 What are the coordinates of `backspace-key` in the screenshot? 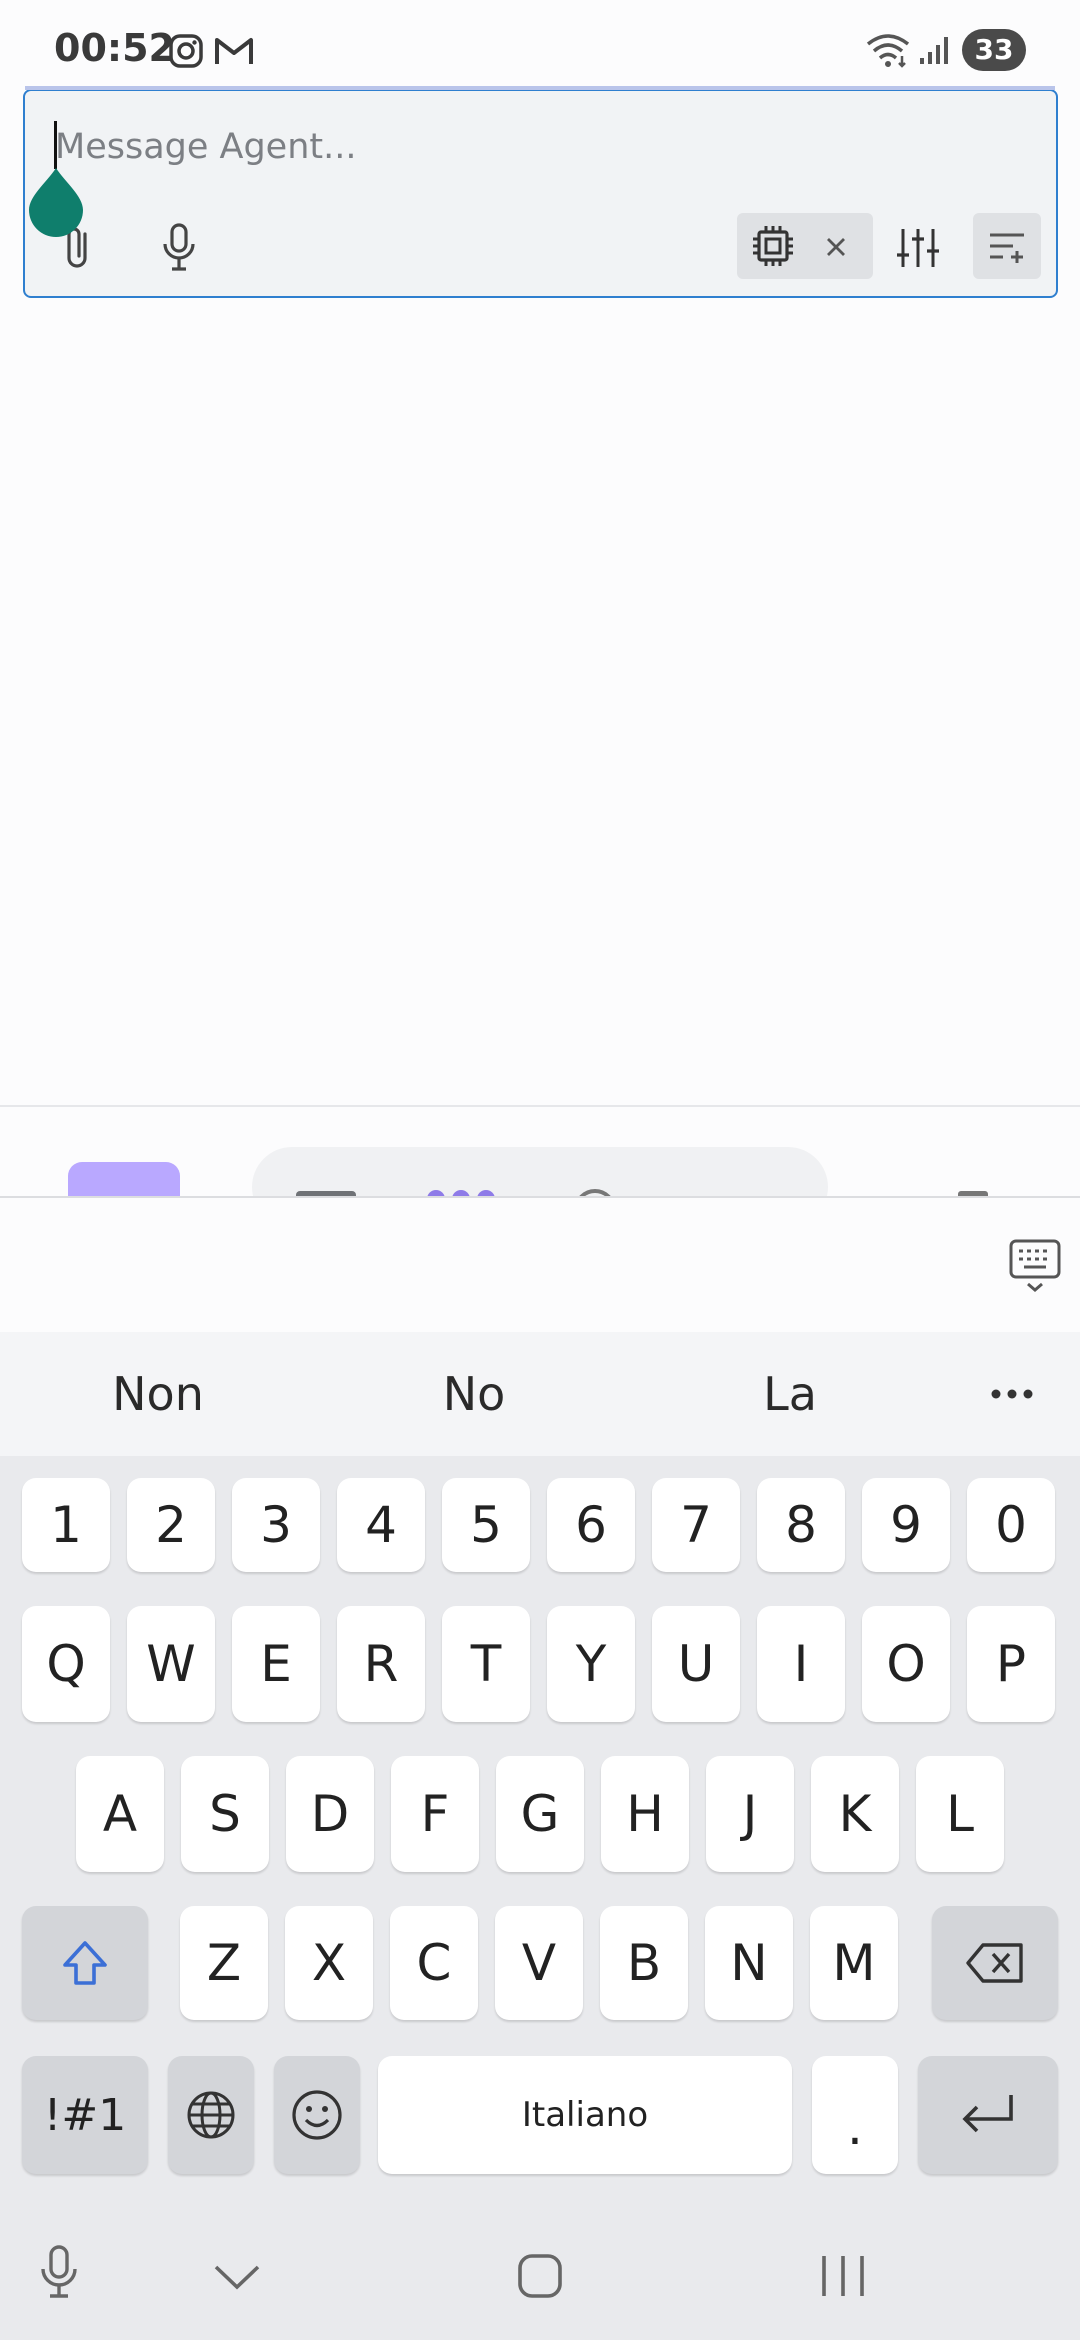 It's located at (995, 1963).